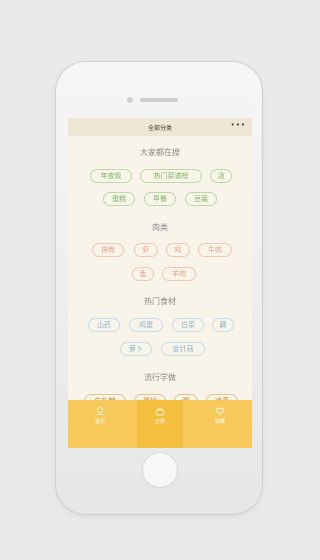 The image size is (320, 560). What do you see at coordinates (159, 100) in the screenshot?
I see `speaker-grille` at bounding box center [159, 100].